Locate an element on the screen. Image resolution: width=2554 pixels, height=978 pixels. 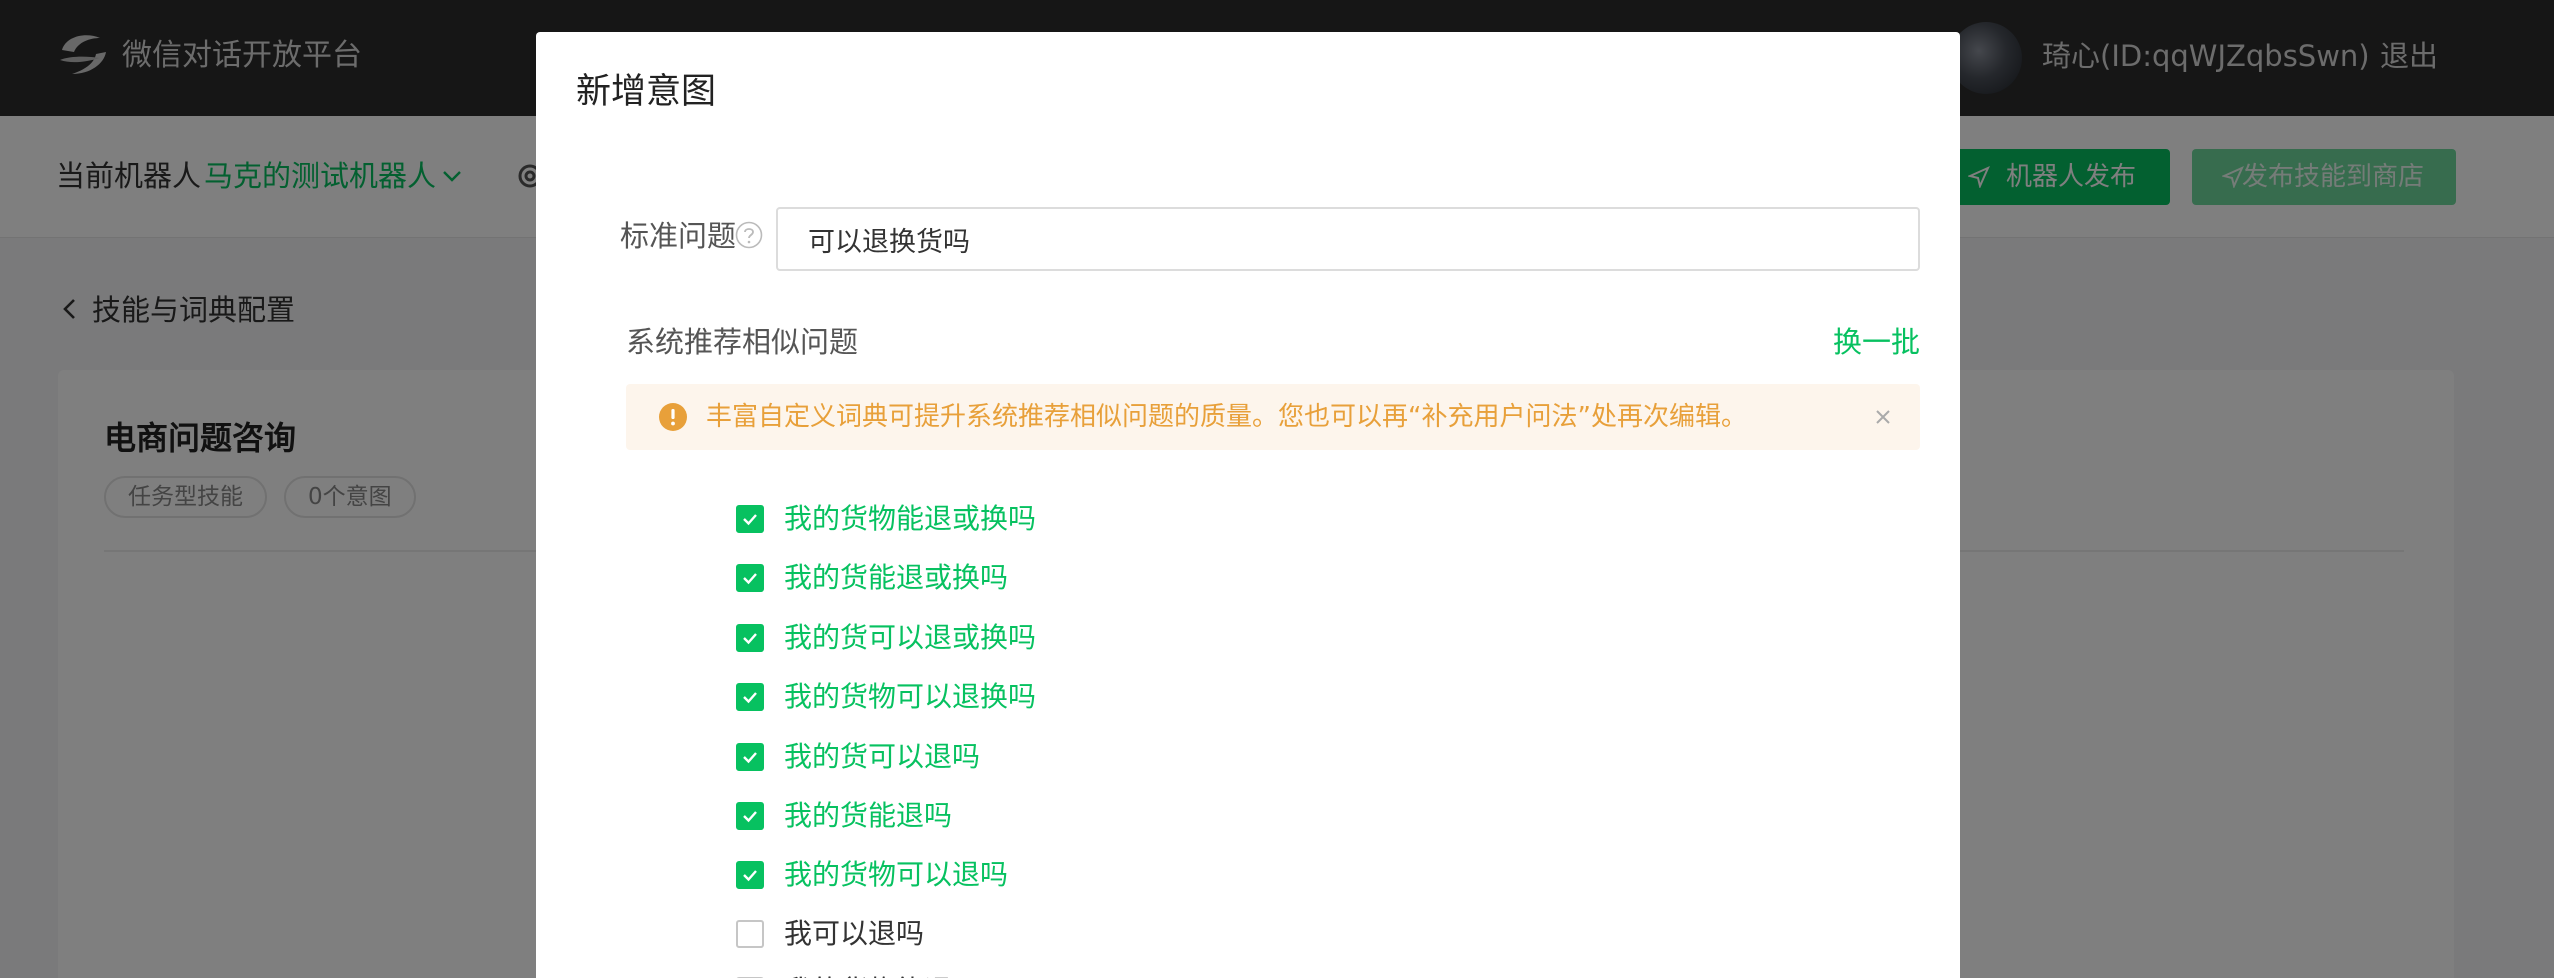
suggestion-item: 我的货能退吗 is located at coordinates (844, 816).